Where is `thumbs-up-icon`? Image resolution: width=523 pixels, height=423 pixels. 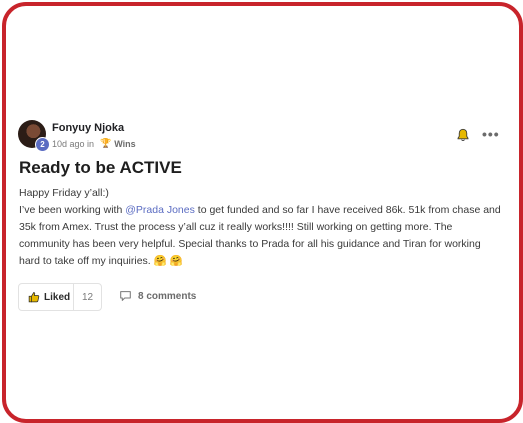 thumbs-up-icon is located at coordinates (34, 297).